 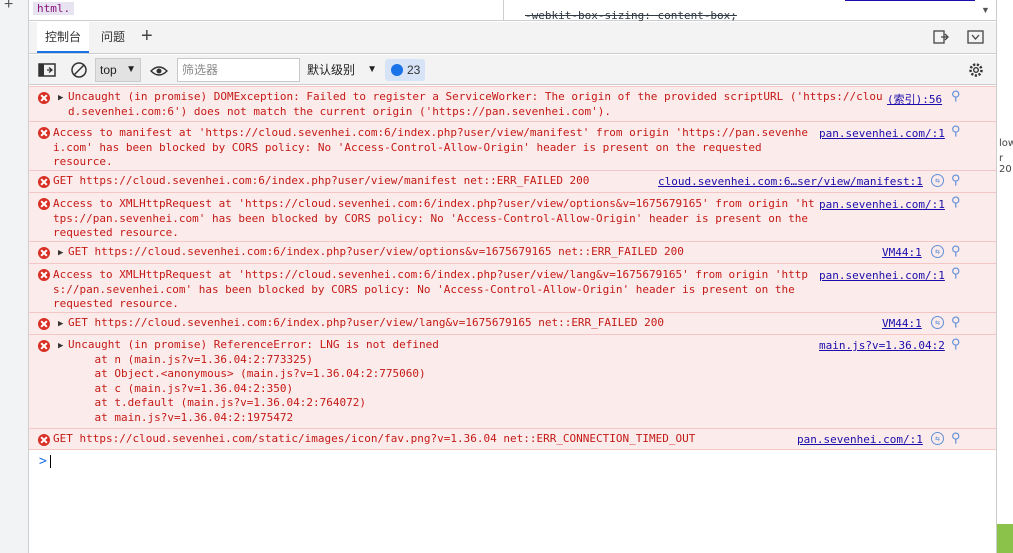 What do you see at coordinates (414, 70) in the screenshot?
I see `issues-count: 23` at bounding box center [414, 70].